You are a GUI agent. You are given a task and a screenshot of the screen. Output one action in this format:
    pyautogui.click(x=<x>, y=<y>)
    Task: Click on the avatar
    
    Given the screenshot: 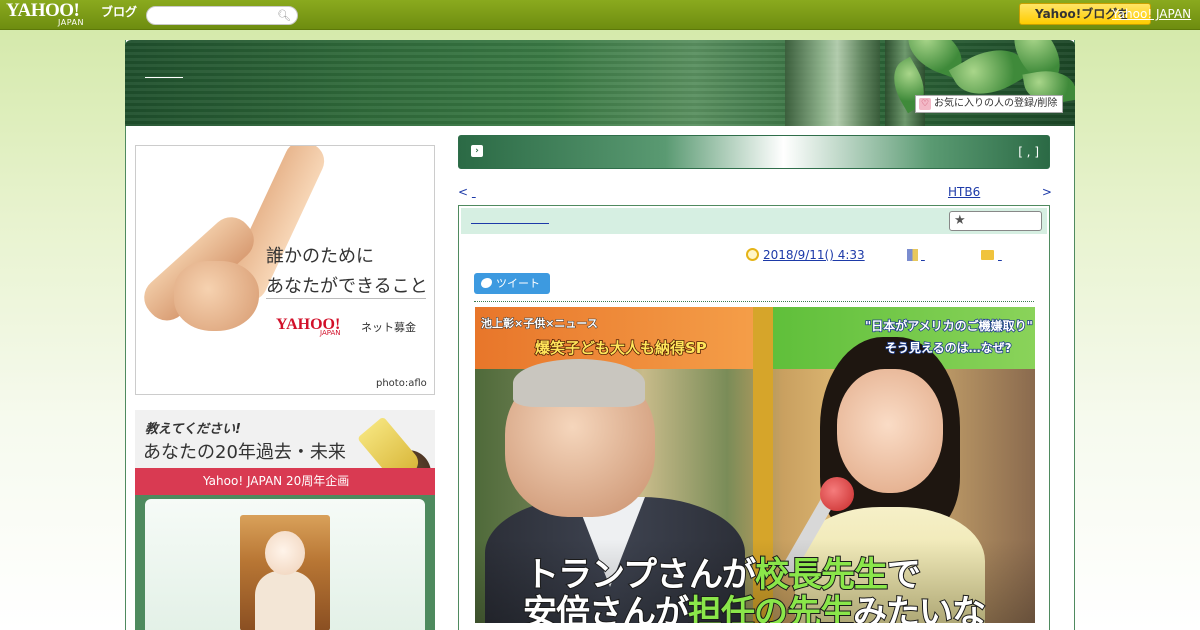 What is the action you would take?
    pyautogui.click(x=285, y=572)
    